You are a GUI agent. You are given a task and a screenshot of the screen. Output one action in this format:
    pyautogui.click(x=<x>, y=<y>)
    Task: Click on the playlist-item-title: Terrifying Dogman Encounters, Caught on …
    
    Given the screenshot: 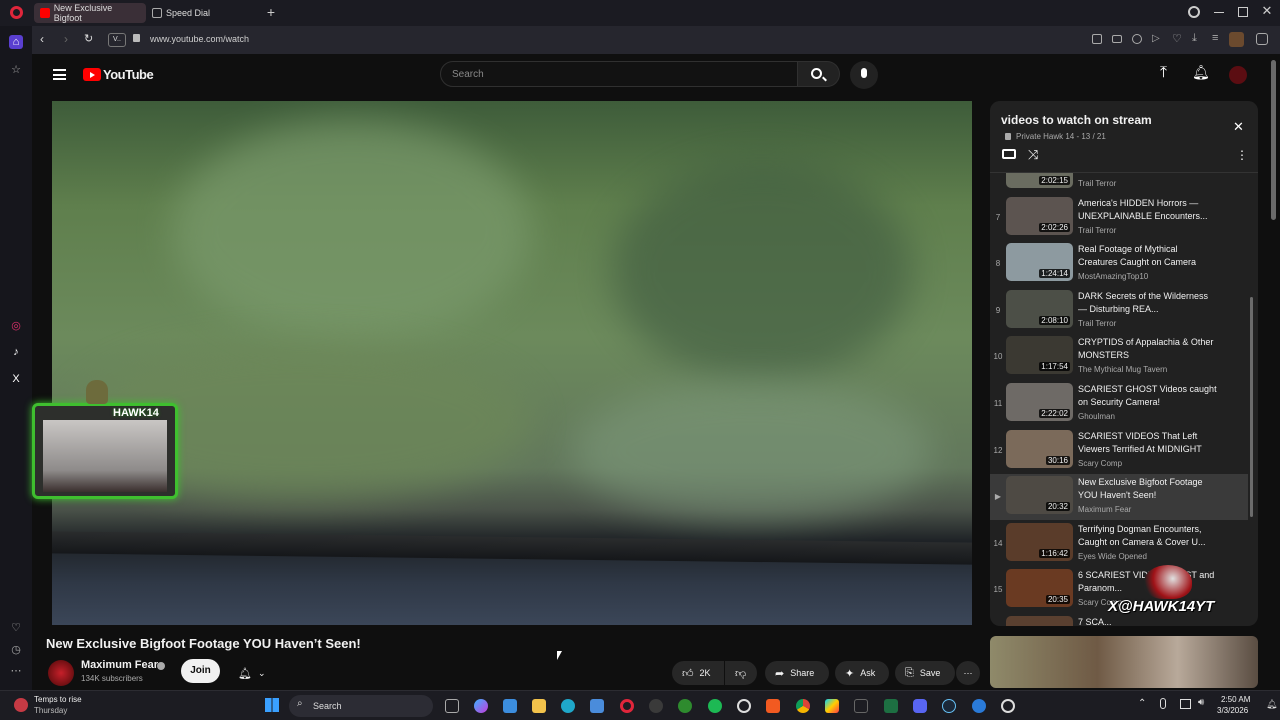 What is the action you would take?
    pyautogui.click(x=1148, y=536)
    